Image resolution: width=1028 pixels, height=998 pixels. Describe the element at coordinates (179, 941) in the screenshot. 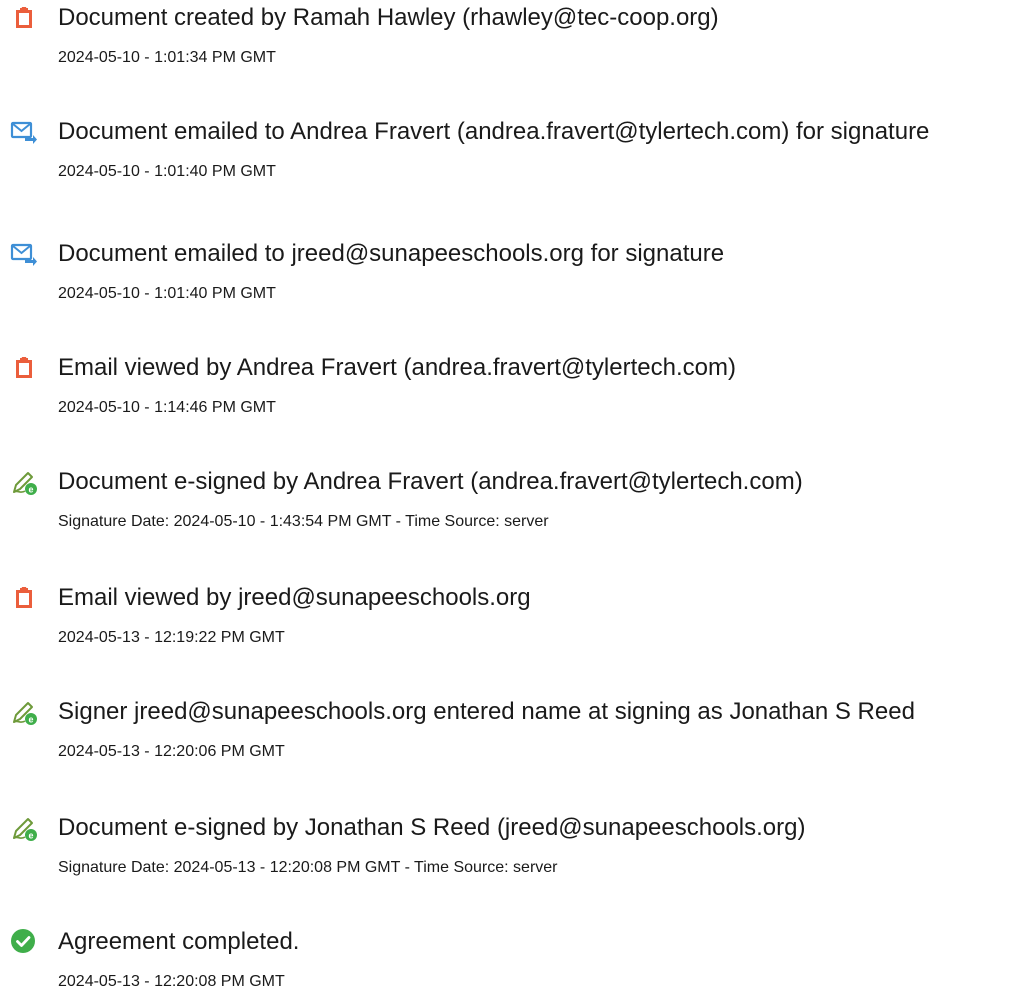

I see `event-title: Agreement completed.` at that location.